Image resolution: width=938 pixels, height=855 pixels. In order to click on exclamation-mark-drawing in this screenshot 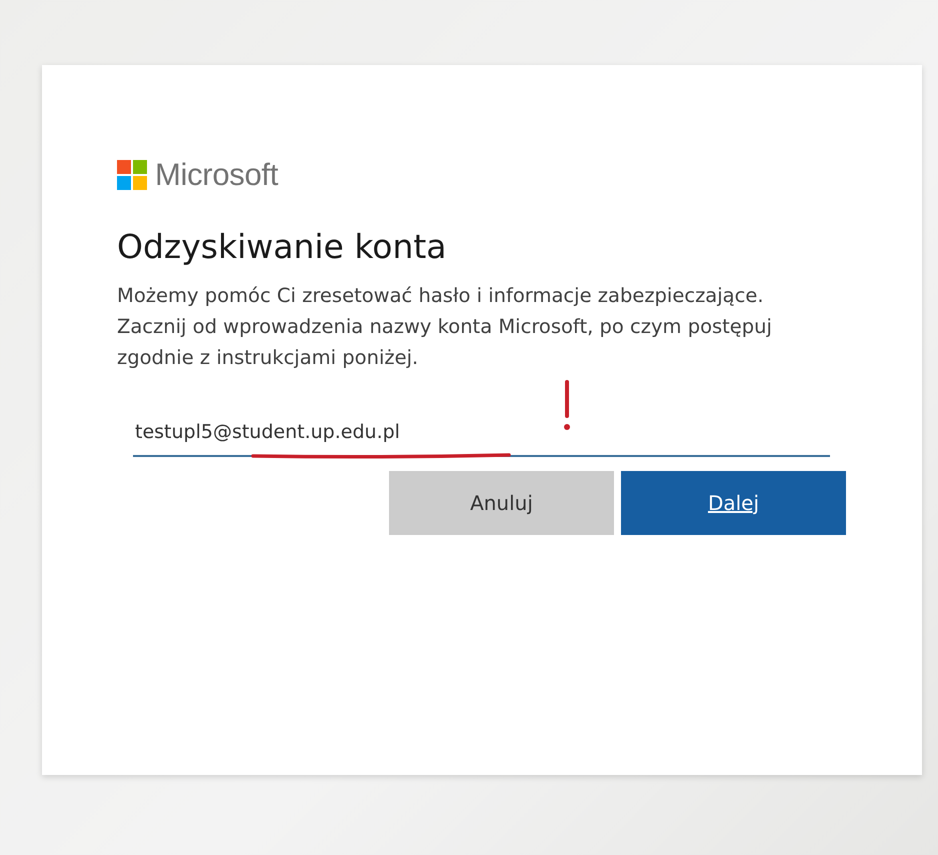, I will do `click(567, 406)`.